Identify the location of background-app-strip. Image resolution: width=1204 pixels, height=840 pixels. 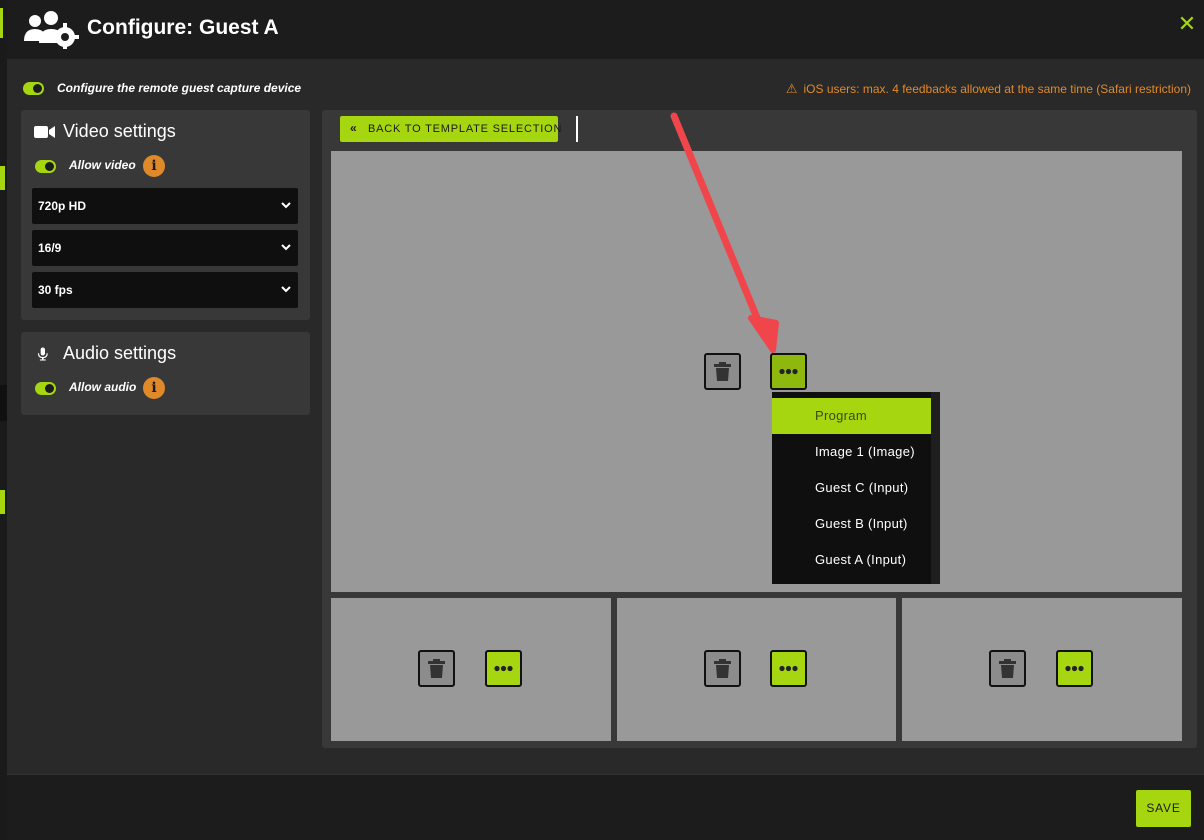
(3, 420).